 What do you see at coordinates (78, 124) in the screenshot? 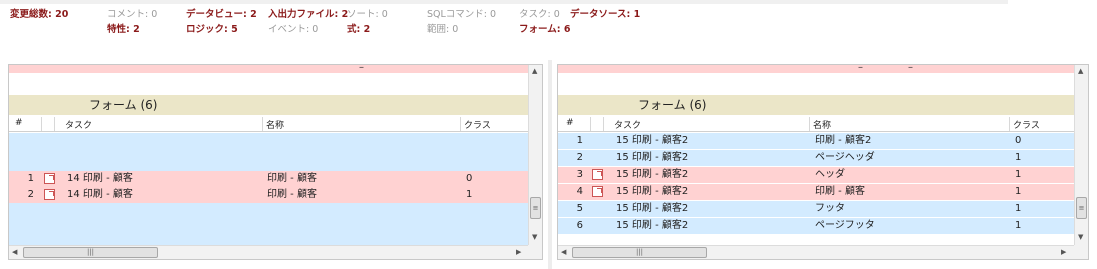
I see `left-col-task: タスク` at bounding box center [78, 124].